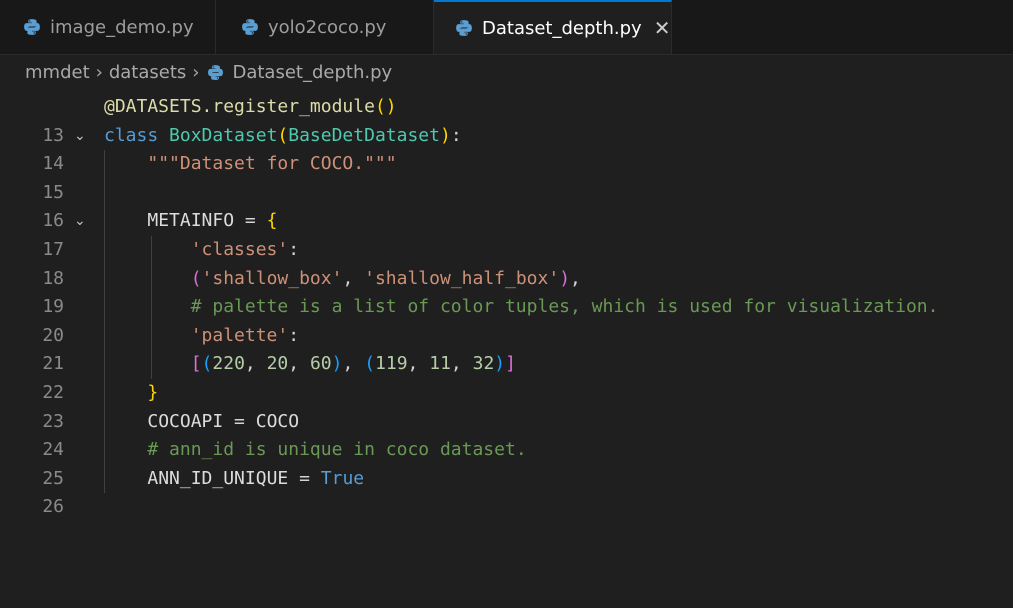 This screenshot has height=608, width=1013. Describe the element at coordinates (506, 148) in the screenshot. I see `code-line: 14 ⌄ class BoxDataset(BaseDetDataset):` at that location.